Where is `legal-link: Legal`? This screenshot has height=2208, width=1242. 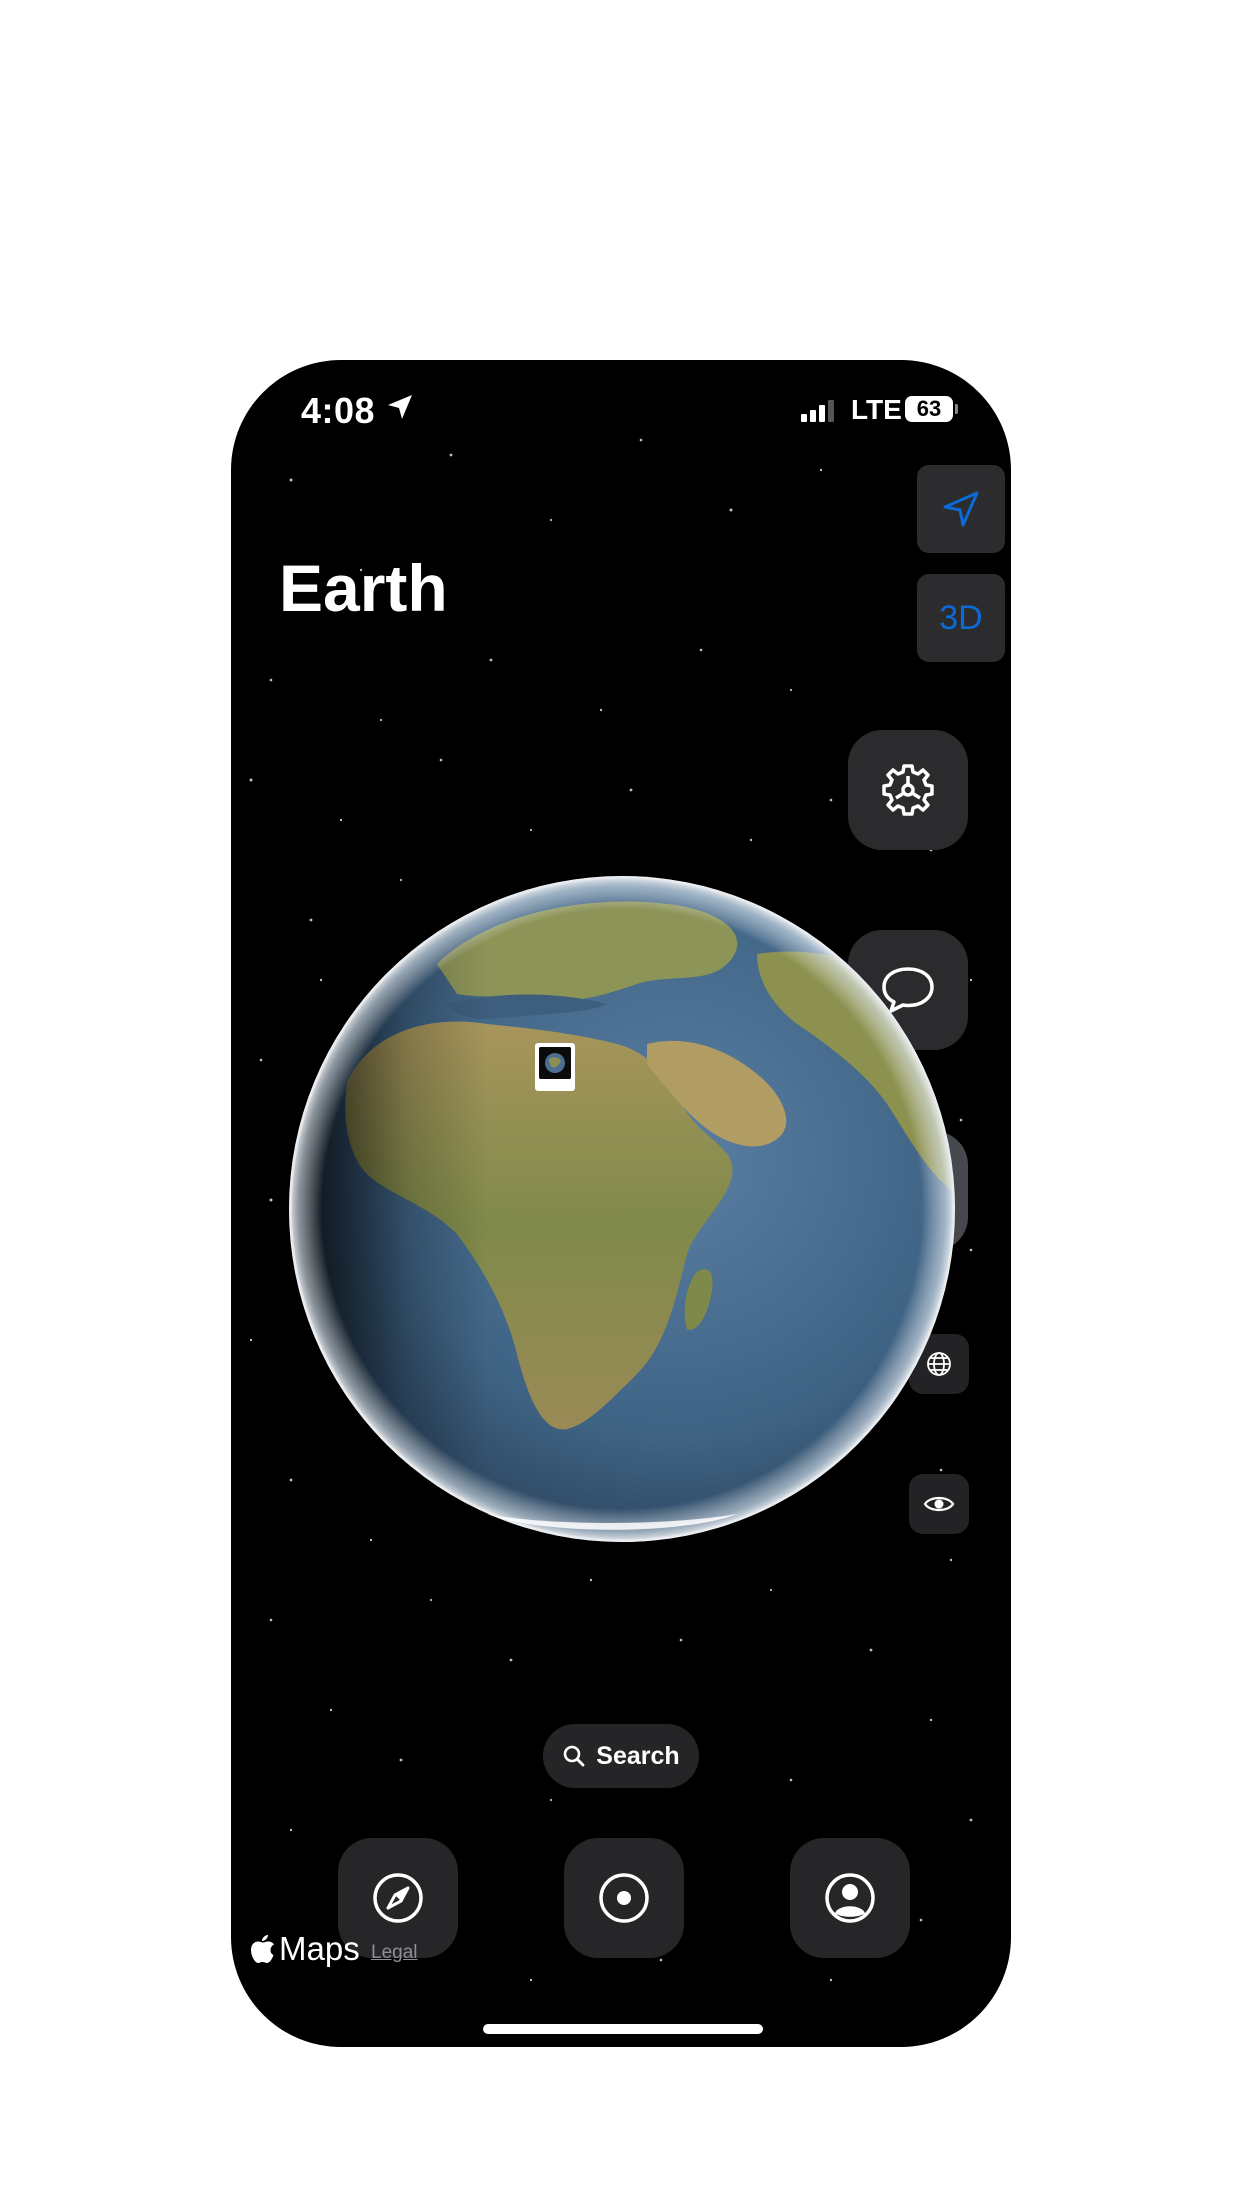 legal-link: Legal is located at coordinates (394, 1953).